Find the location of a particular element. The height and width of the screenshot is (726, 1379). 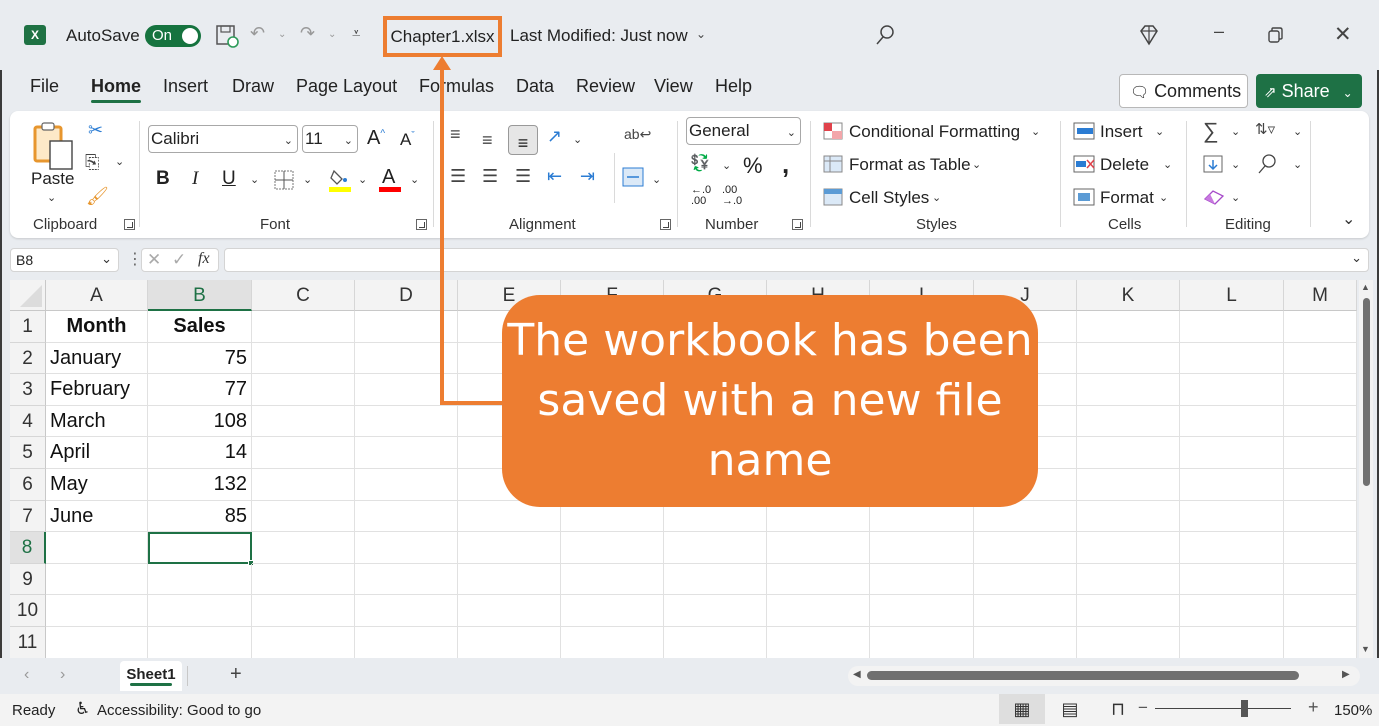

percent-style-button: % is located at coordinates (753, 166).